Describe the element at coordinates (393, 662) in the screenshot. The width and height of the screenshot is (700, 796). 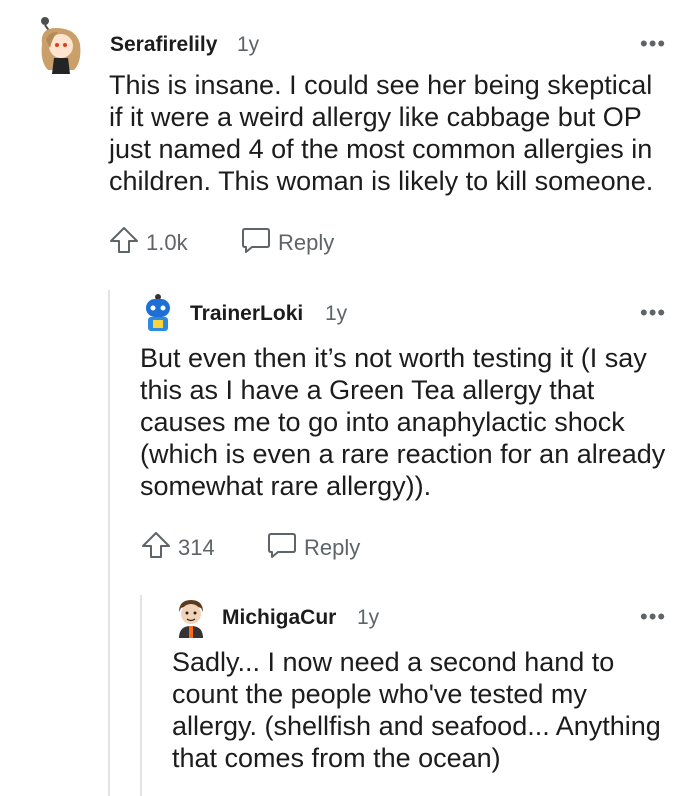
I see `comment-line: Sadly... I now need a second hand to` at that location.